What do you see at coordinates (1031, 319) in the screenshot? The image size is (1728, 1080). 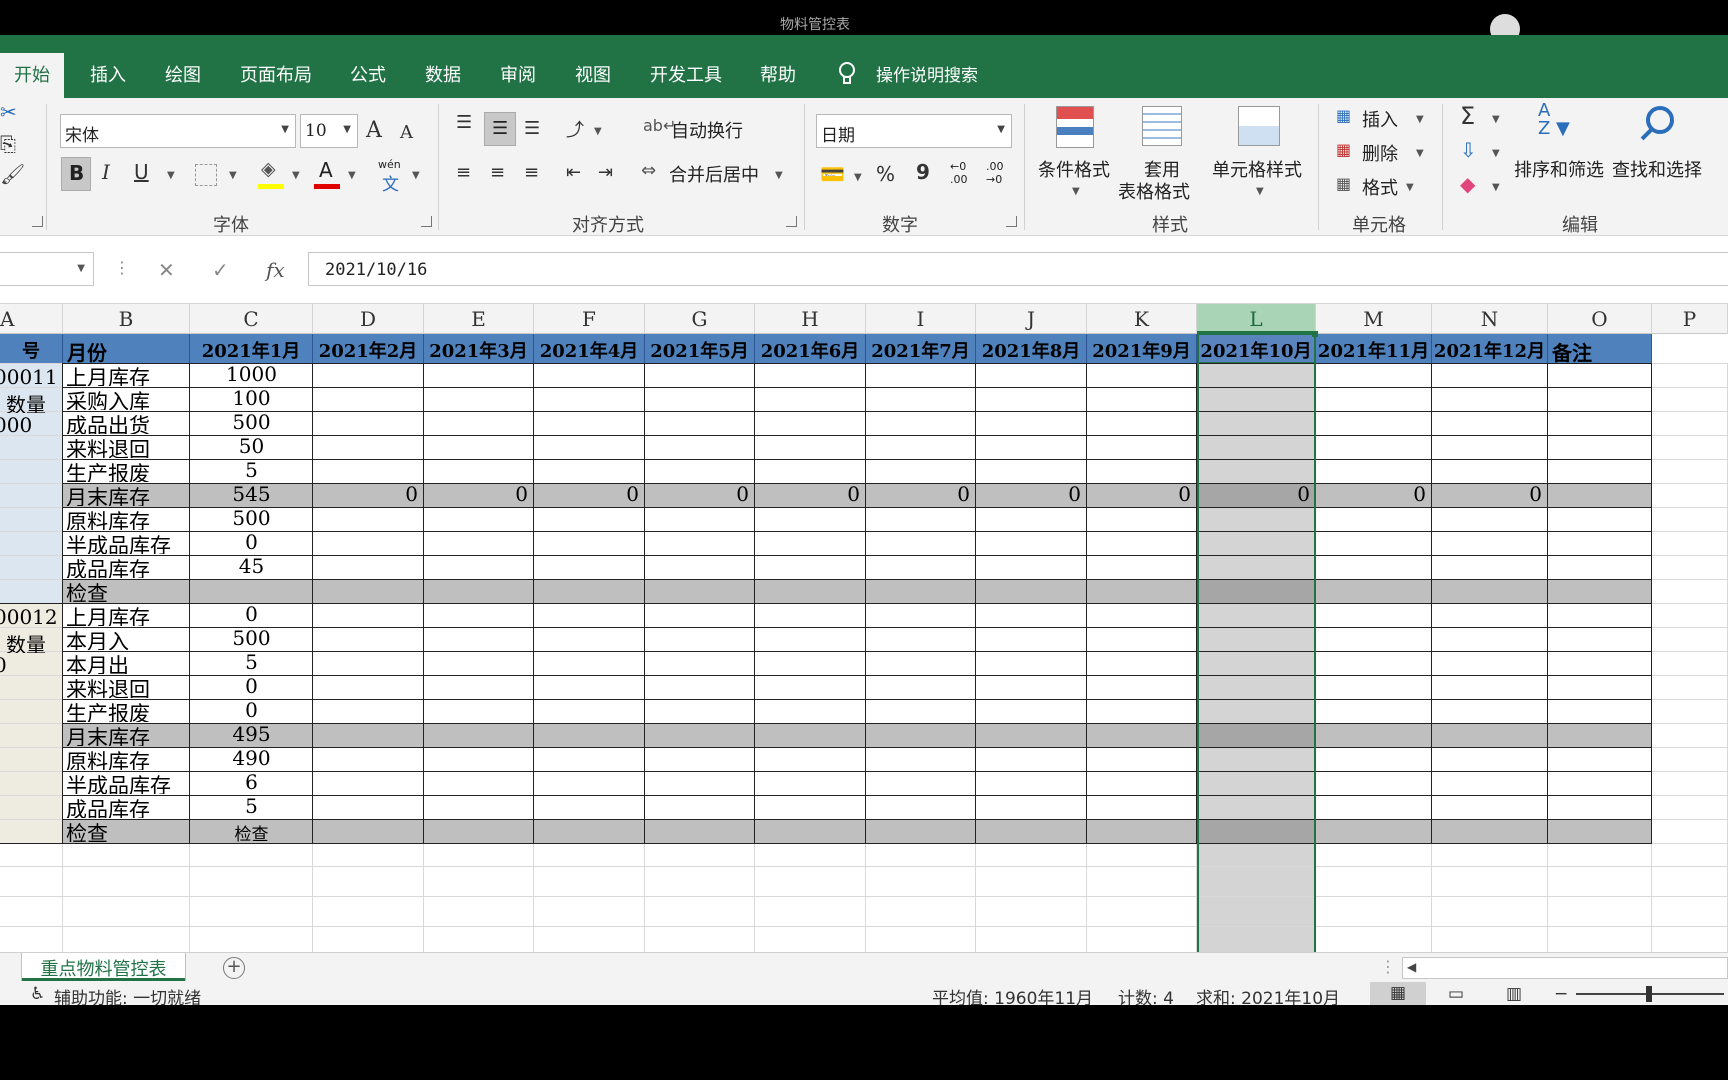 I see `column-header-j: J` at bounding box center [1031, 319].